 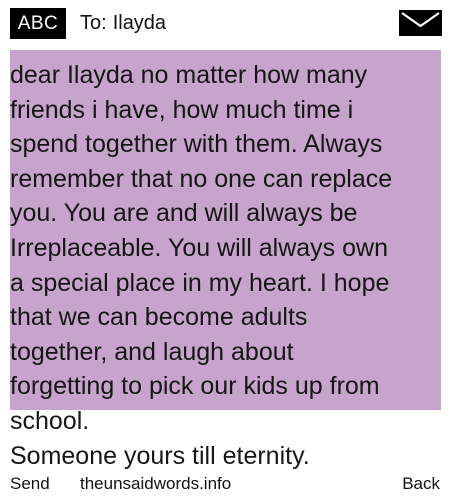 I want to click on send-button: Send, so click(x=30, y=484).